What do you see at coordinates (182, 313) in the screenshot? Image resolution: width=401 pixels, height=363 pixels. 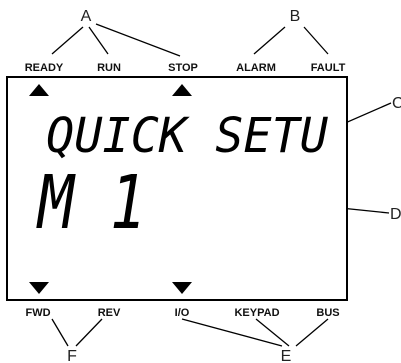 I see `indicator-io: I/O` at bounding box center [182, 313].